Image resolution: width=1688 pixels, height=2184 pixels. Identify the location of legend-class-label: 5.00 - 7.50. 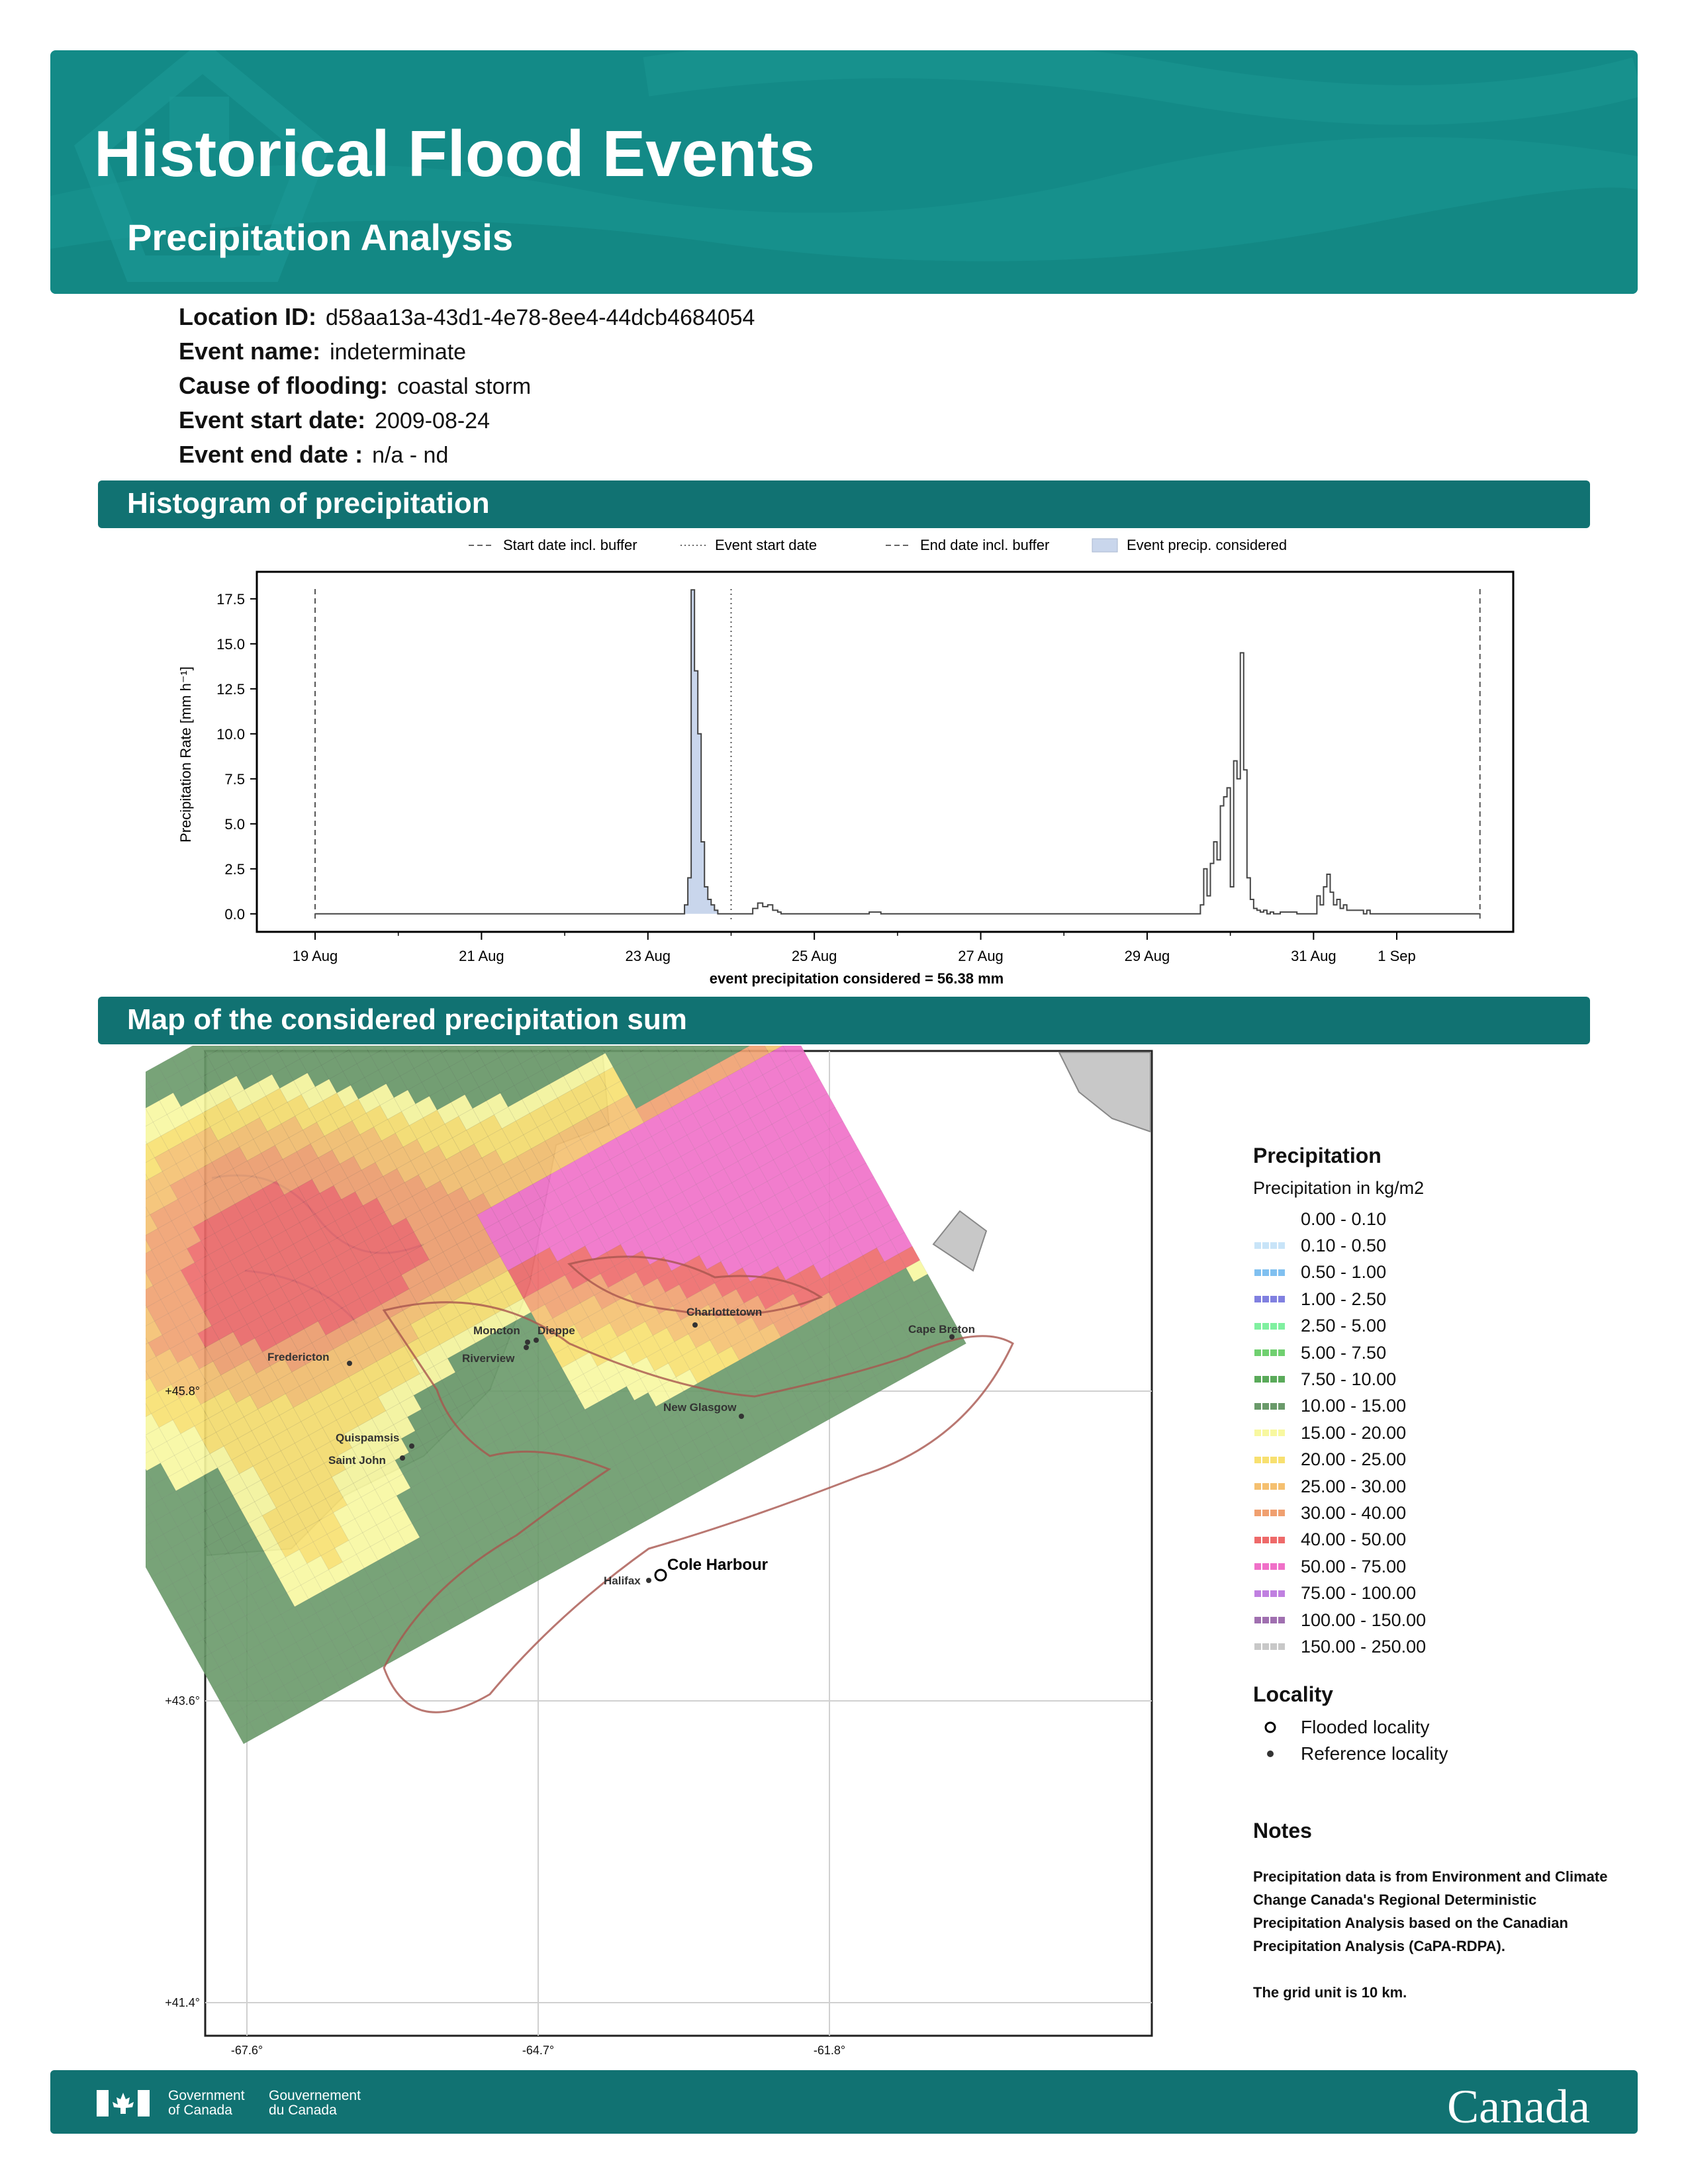
(1344, 1352).